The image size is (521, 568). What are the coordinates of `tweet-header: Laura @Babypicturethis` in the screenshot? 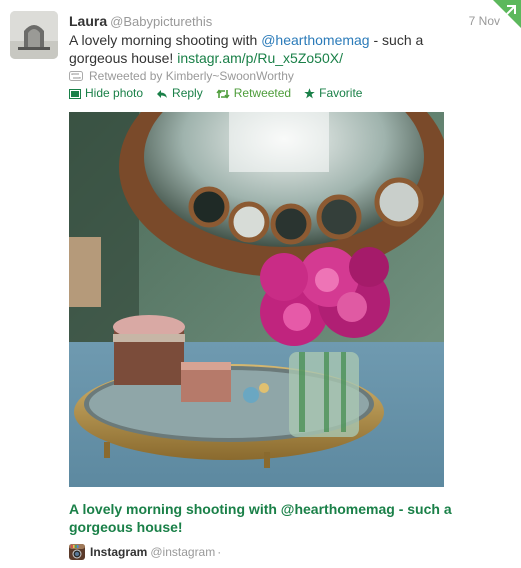 It's located at (140, 21).